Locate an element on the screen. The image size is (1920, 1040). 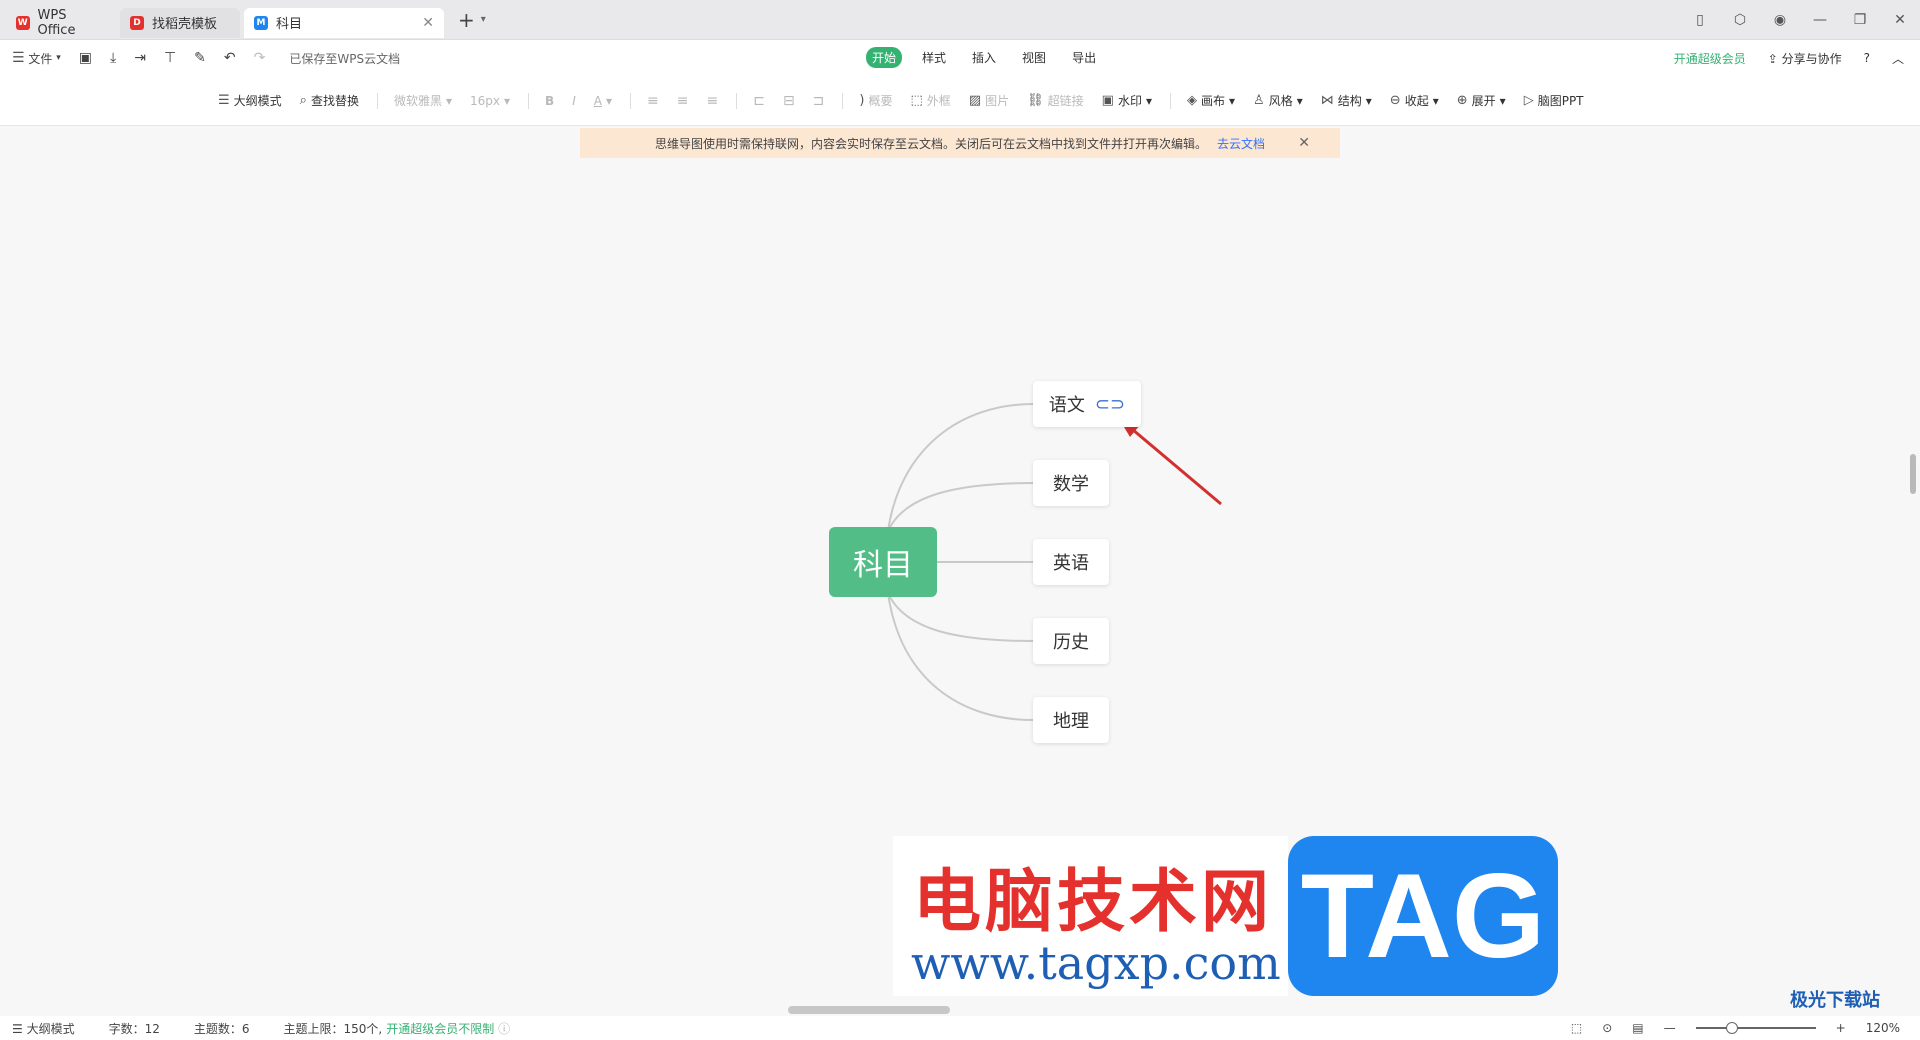
mindmap-ppt-button: ▷ 脑图PPT is located at coordinates (1554, 100).